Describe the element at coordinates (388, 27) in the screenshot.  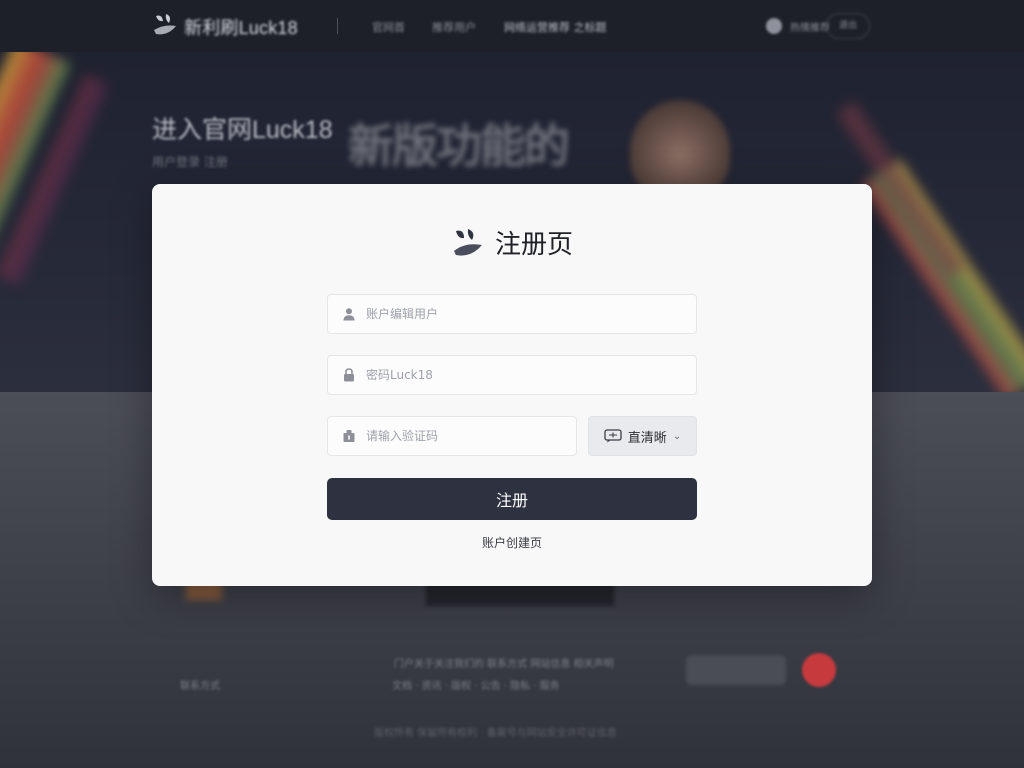
I see `nav-item: 官网首` at that location.